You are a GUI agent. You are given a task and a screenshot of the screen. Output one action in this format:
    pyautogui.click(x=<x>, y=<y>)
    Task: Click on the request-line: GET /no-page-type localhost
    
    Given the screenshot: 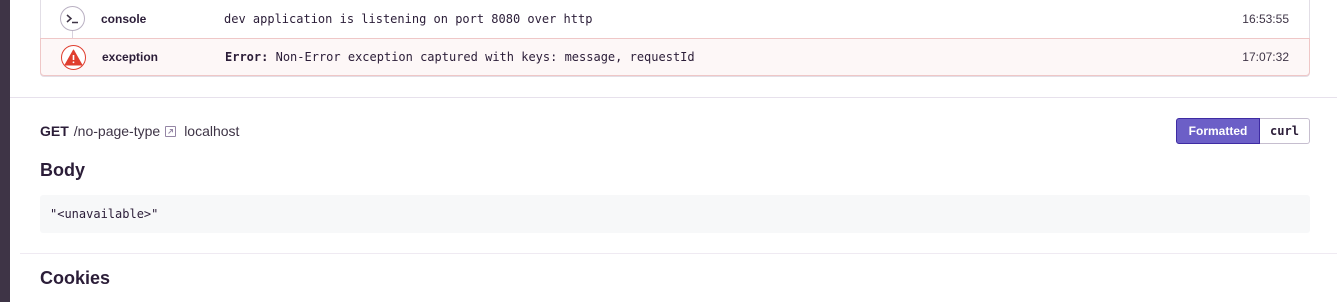 What is the action you would take?
    pyautogui.click(x=139, y=131)
    